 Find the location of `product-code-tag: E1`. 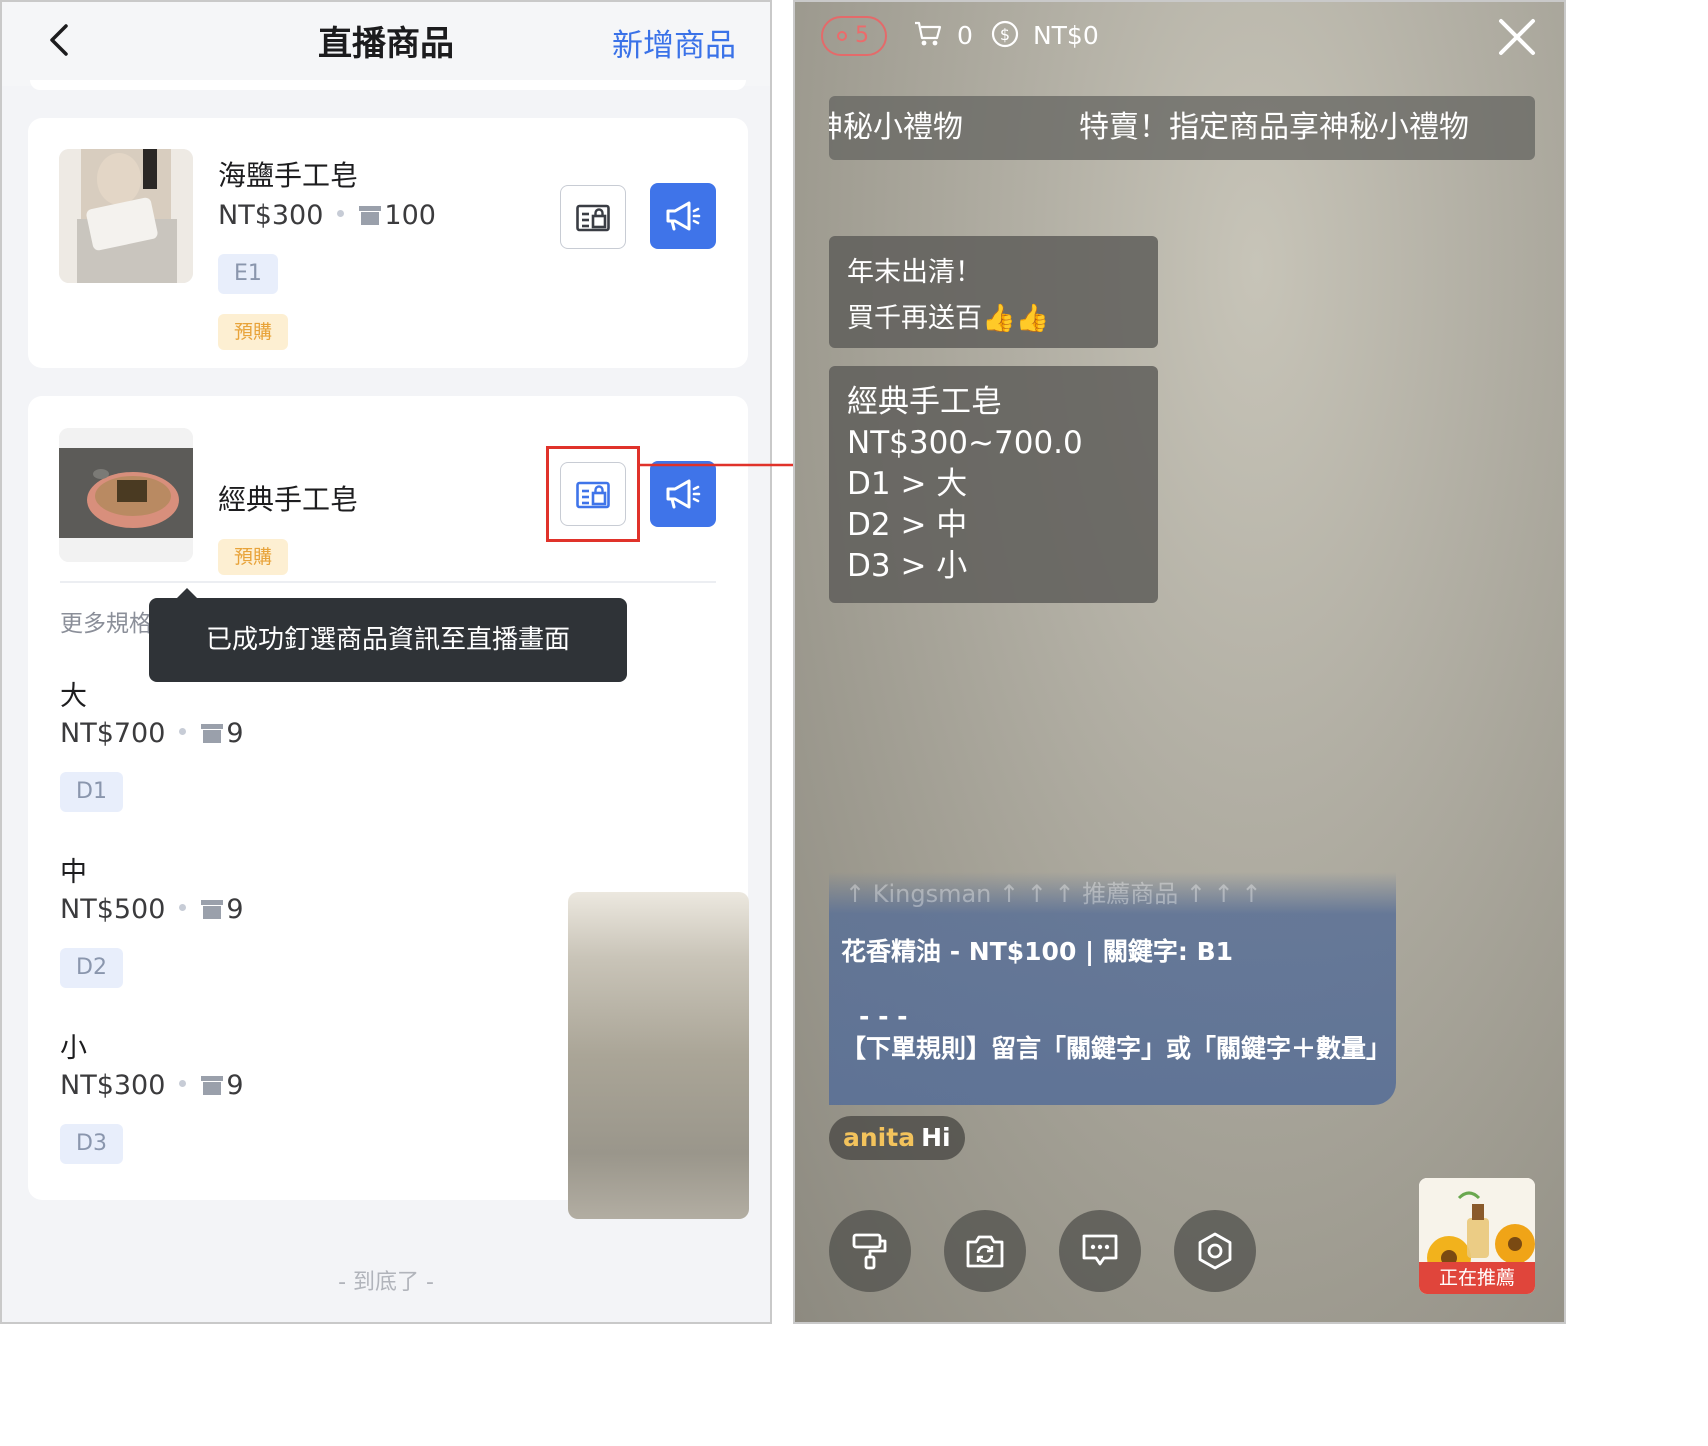

product-code-tag: E1 is located at coordinates (248, 274).